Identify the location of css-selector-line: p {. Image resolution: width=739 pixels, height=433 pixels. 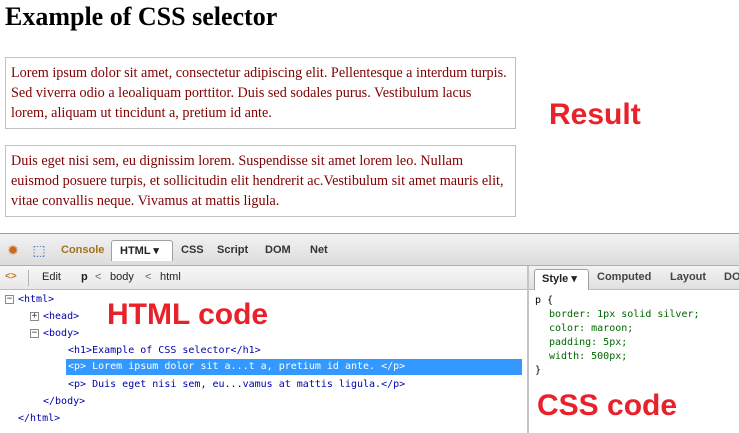
(544, 300).